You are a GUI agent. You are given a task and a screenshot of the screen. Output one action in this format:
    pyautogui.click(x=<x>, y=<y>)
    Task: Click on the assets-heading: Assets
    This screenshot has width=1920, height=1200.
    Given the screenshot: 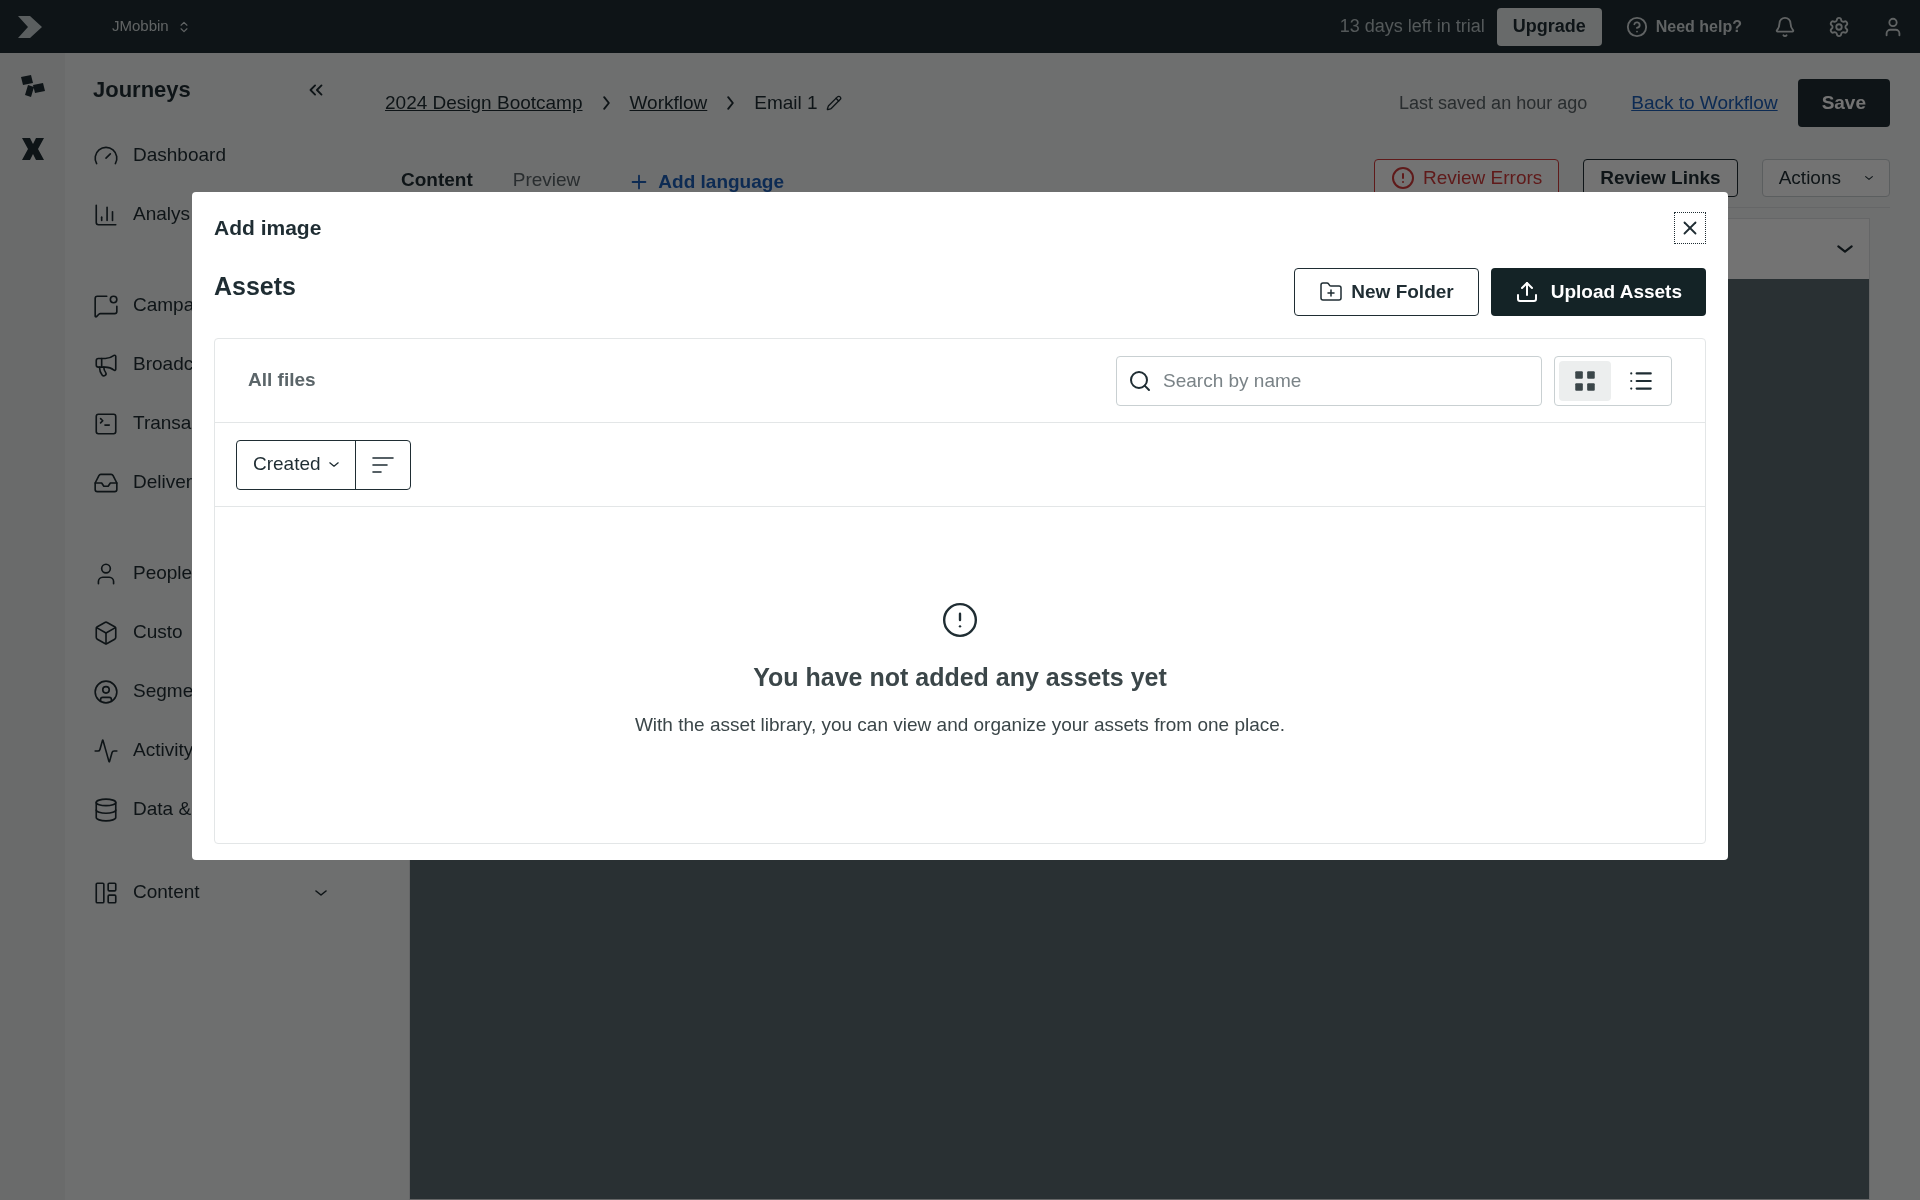 What is the action you would take?
    pyautogui.click(x=255, y=286)
    